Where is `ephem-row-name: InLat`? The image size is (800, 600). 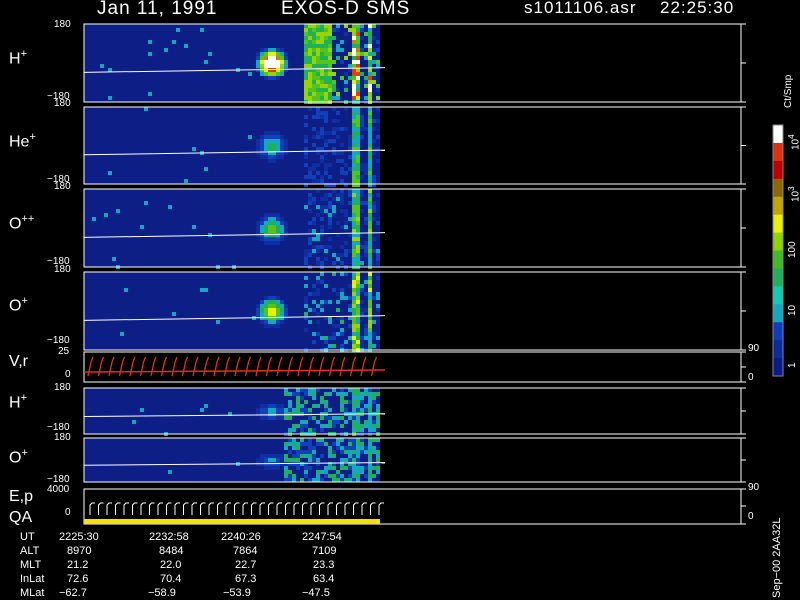
ephem-row-name: InLat is located at coordinates (32, 579).